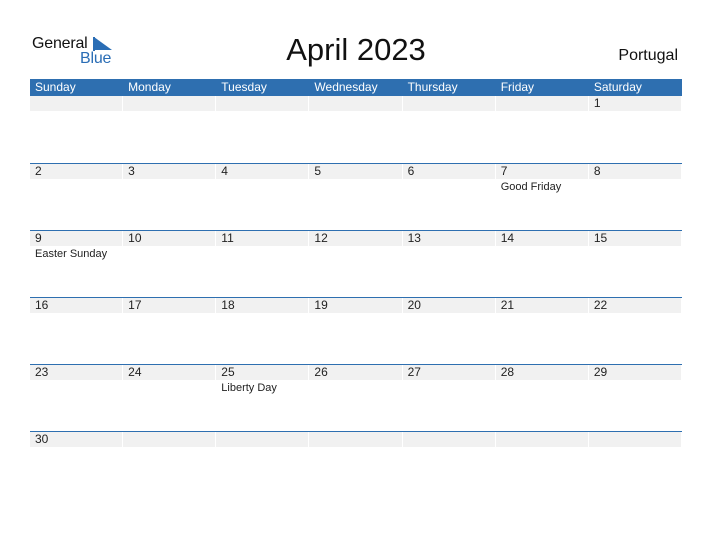  Describe the element at coordinates (449, 398) in the screenshot. I see `day-cell: 27` at that location.